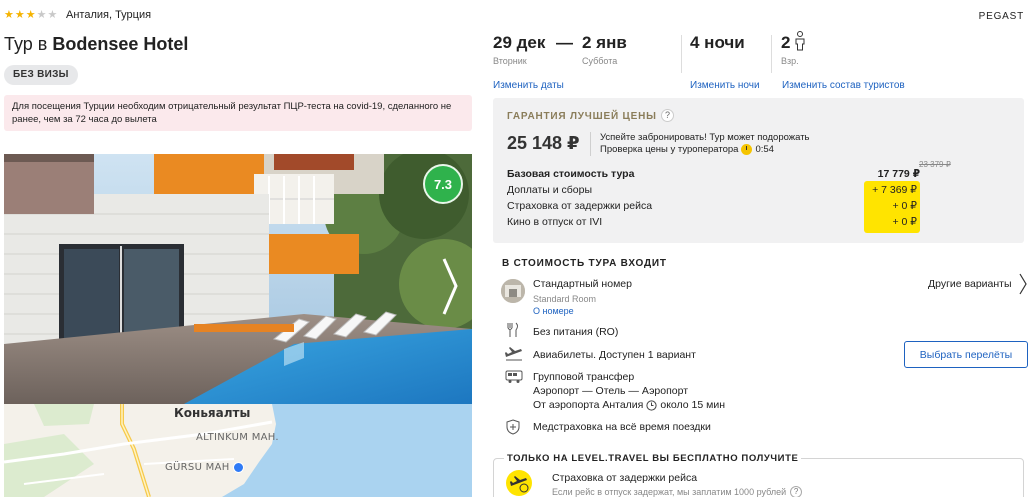 This screenshot has width=1036, height=497. What do you see at coordinates (443, 184) in the screenshot?
I see `hotel-rating-badge: 7.3` at bounding box center [443, 184].